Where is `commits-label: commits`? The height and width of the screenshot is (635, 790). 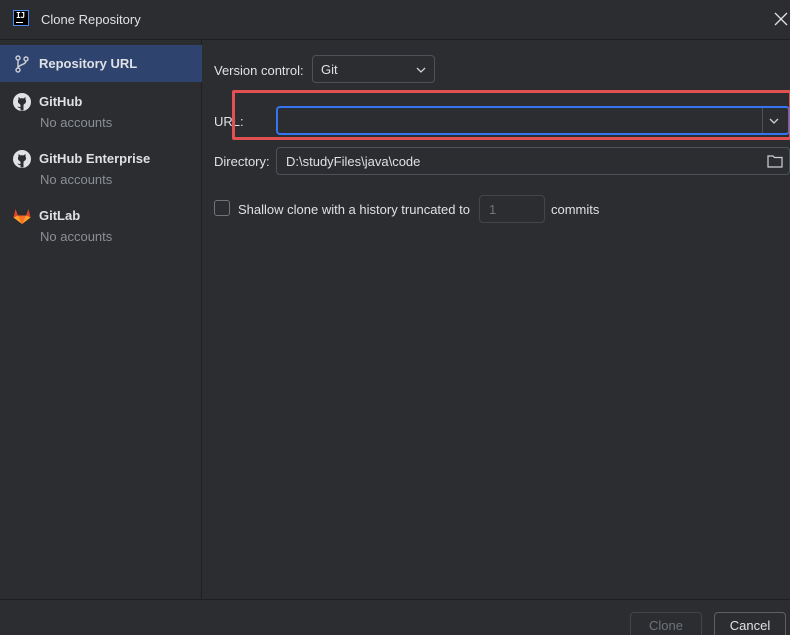
commits-label: commits is located at coordinates (575, 209).